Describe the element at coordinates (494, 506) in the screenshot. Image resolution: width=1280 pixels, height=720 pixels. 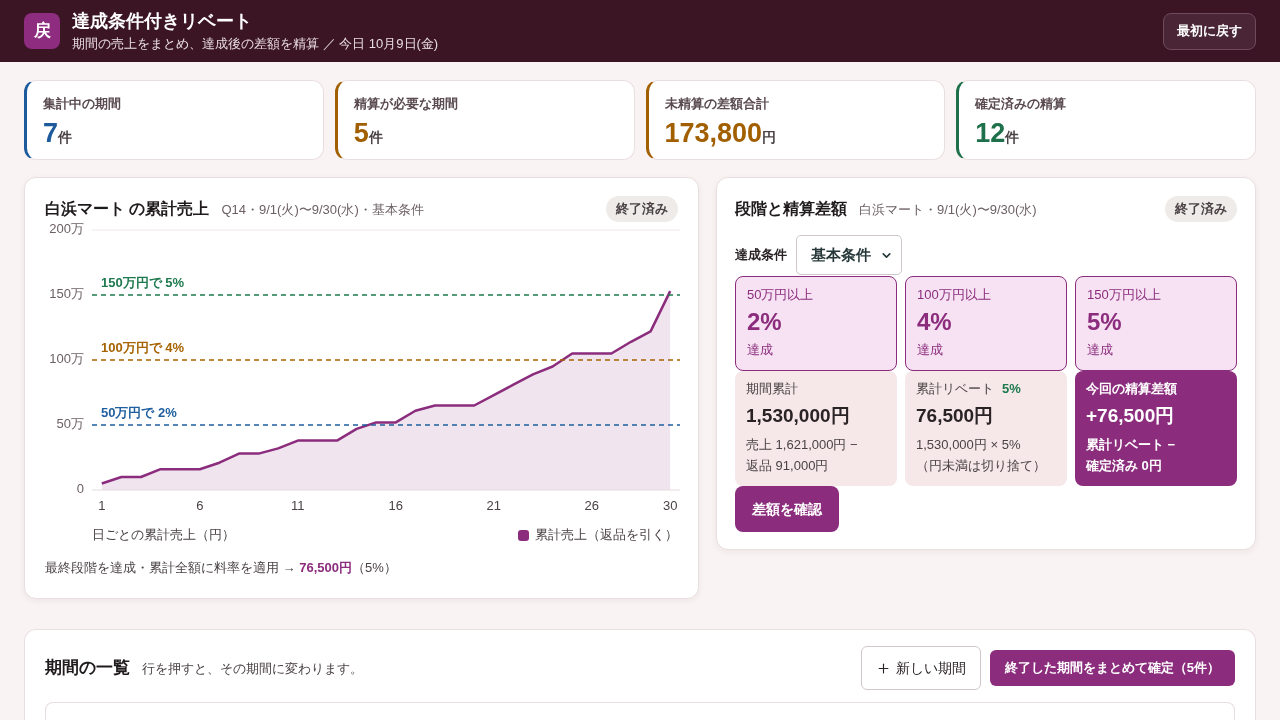
I see `x-axis-label: 21` at that location.